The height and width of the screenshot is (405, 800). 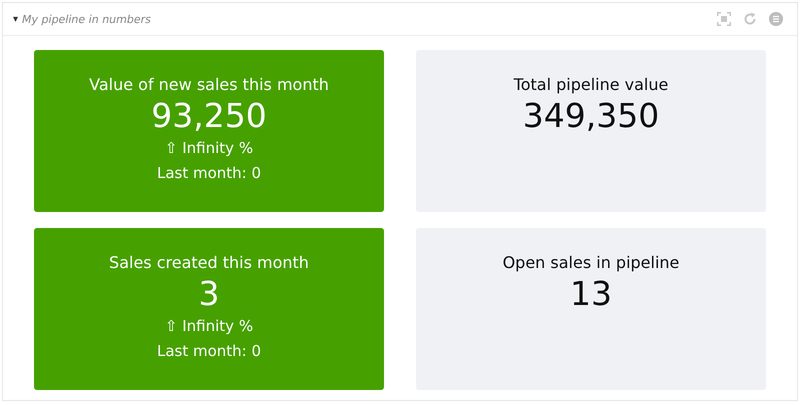 What do you see at coordinates (209, 85) in the screenshot?
I see `metric-label: Value of new sales this month` at bounding box center [209, 85].